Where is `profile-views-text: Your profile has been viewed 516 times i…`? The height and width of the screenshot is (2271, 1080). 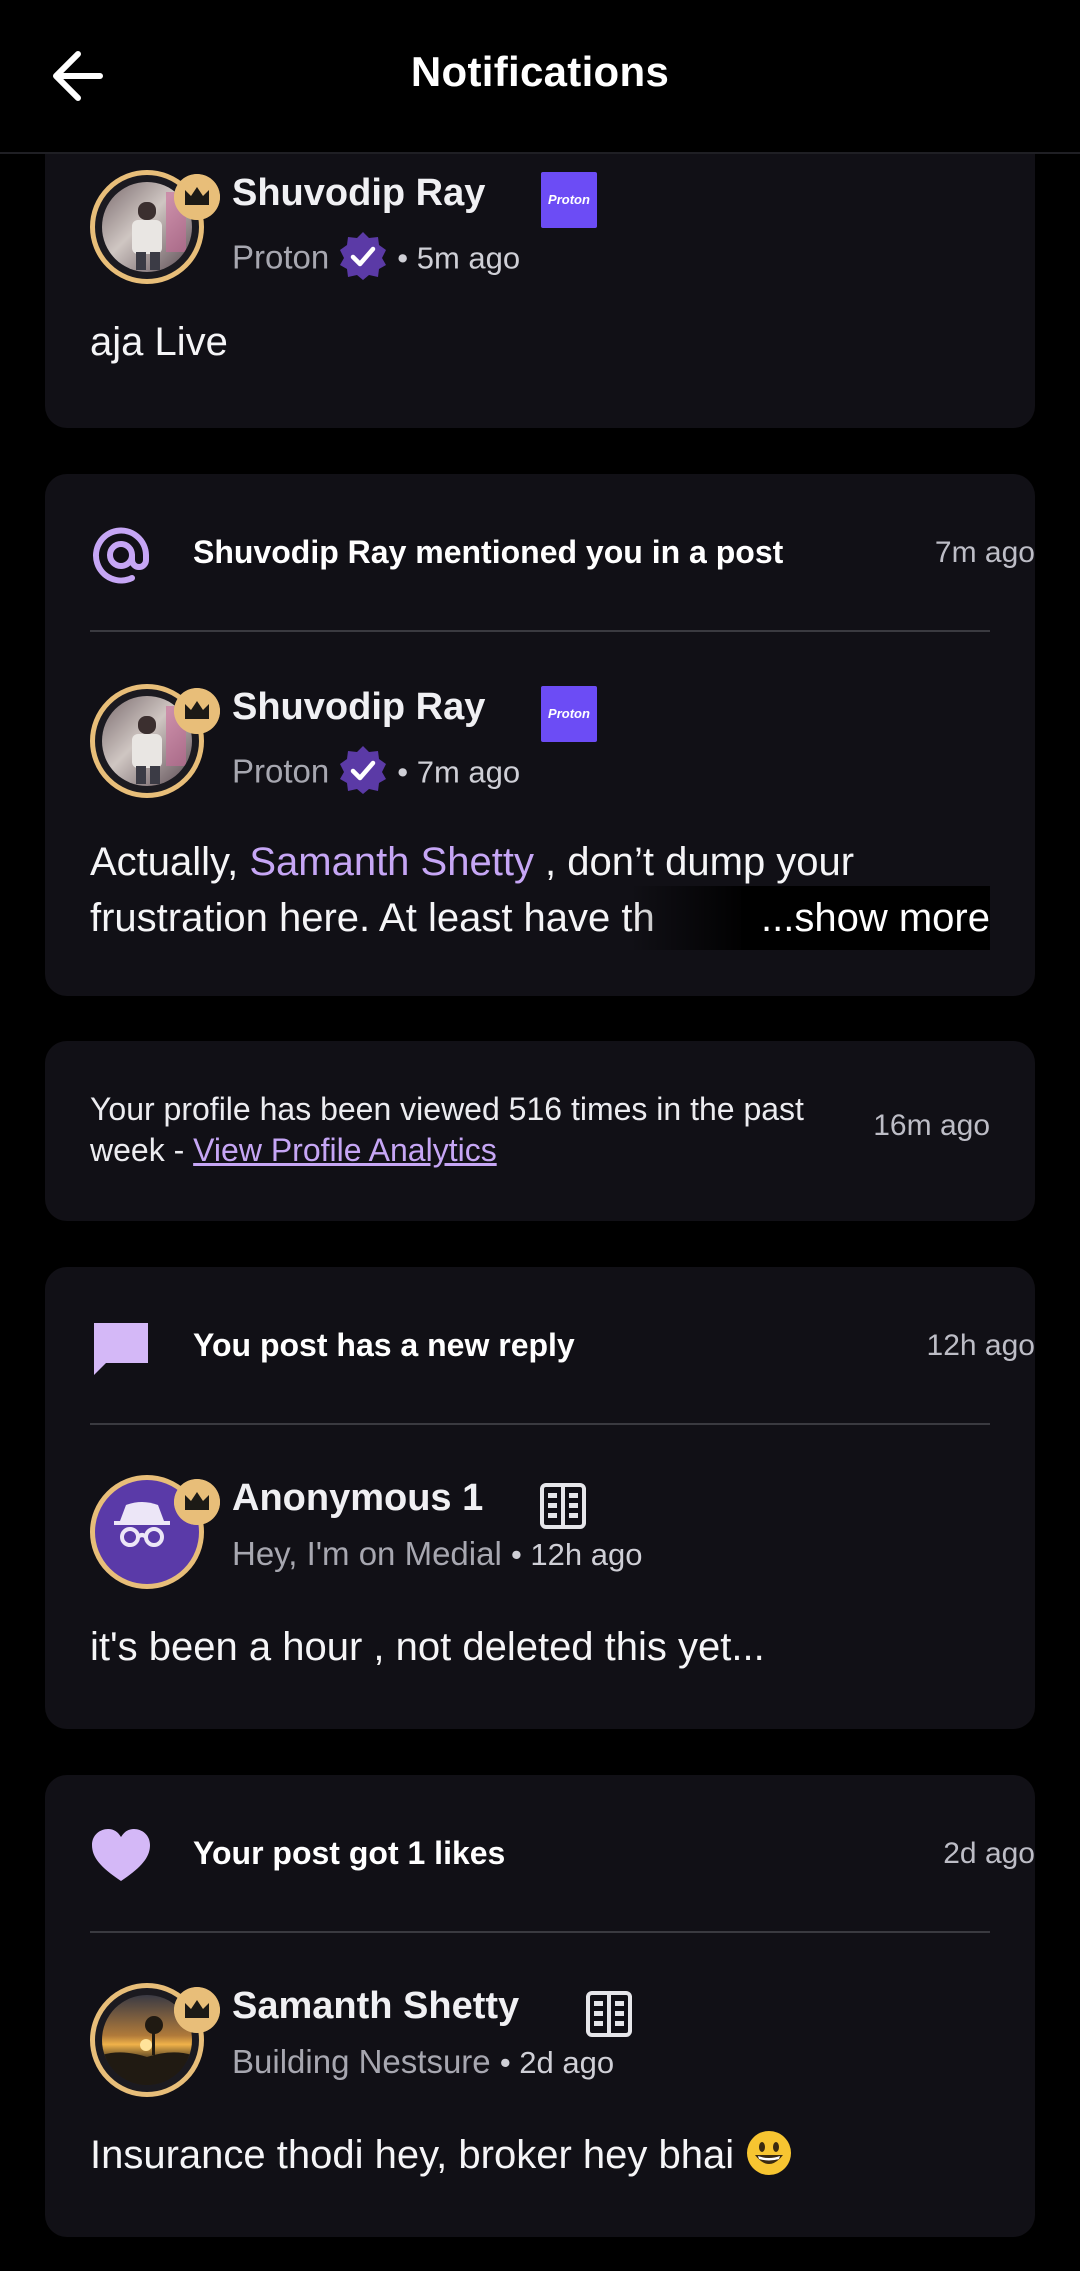
profile-views-text: Your profile has been viewed 516 times i… is located at coordinates (447, 1129).